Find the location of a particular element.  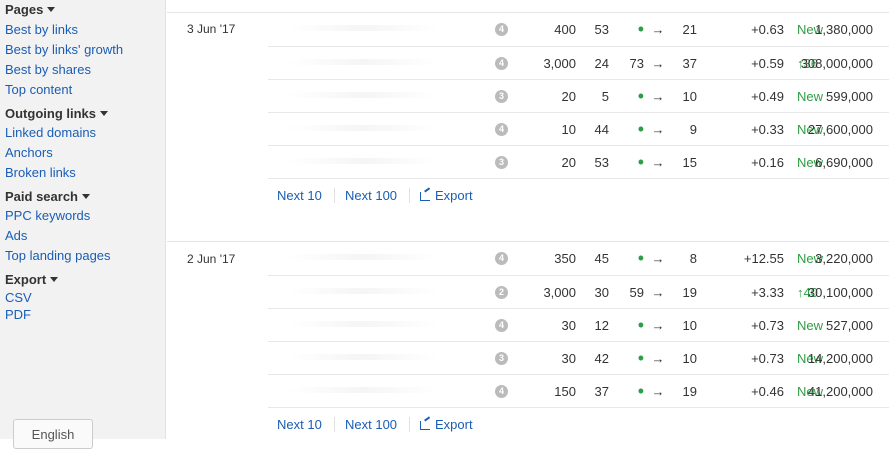

traffic-delta-cell: +0.63 is located at coordinates (767, 29).